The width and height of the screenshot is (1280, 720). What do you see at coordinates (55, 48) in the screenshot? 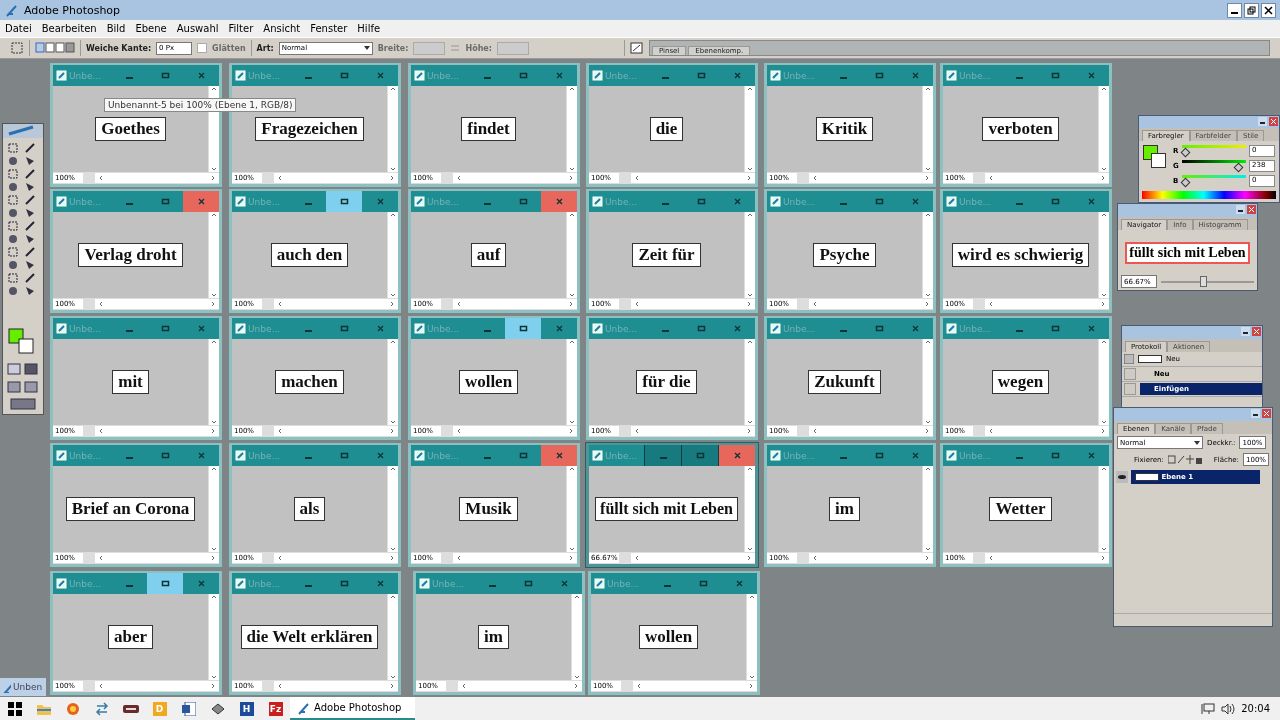
I see `selection-mode-icon` at bounding box center [55, 48].